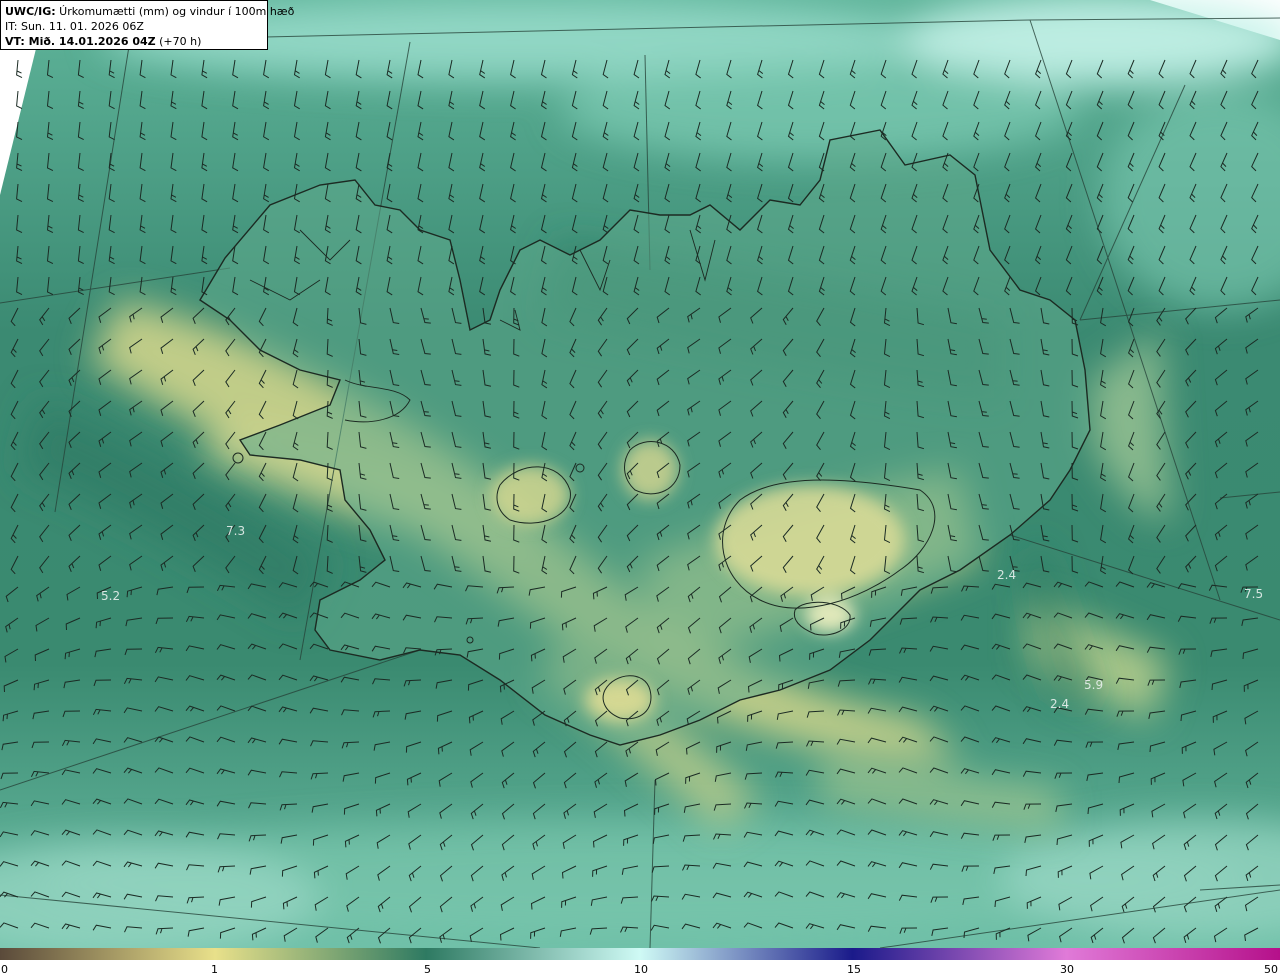  I want to click on color-legend: 0 1 5 10 15 30 50, so click(640, 963).